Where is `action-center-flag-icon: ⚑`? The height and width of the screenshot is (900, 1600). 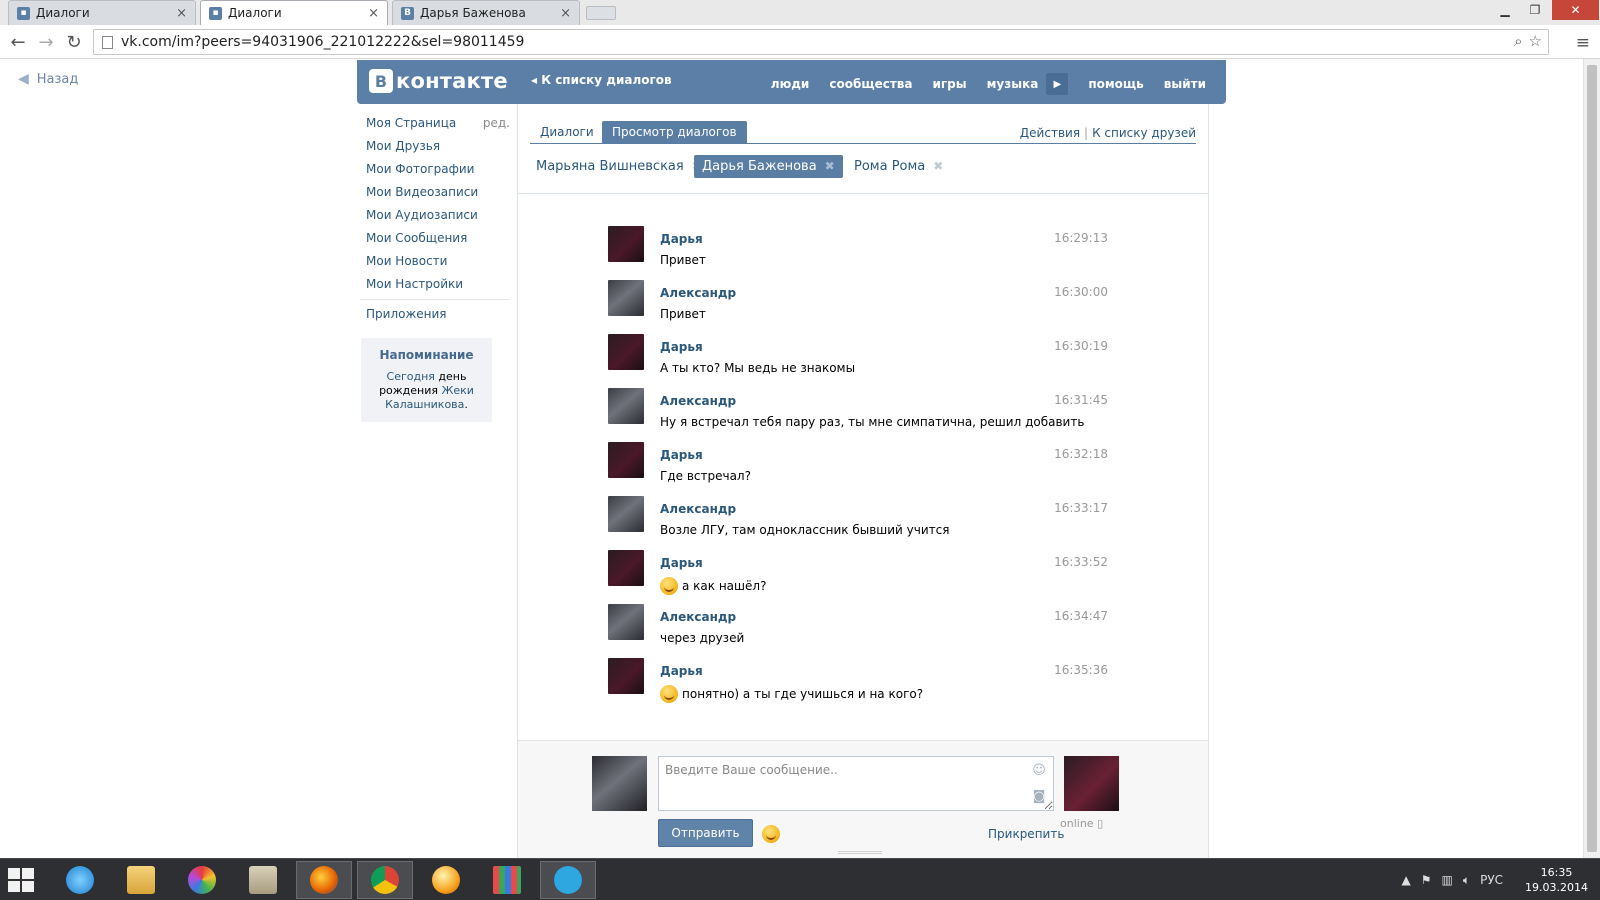
action-center-flag-icon: ⚑ is located at coordinates (1426, 880).